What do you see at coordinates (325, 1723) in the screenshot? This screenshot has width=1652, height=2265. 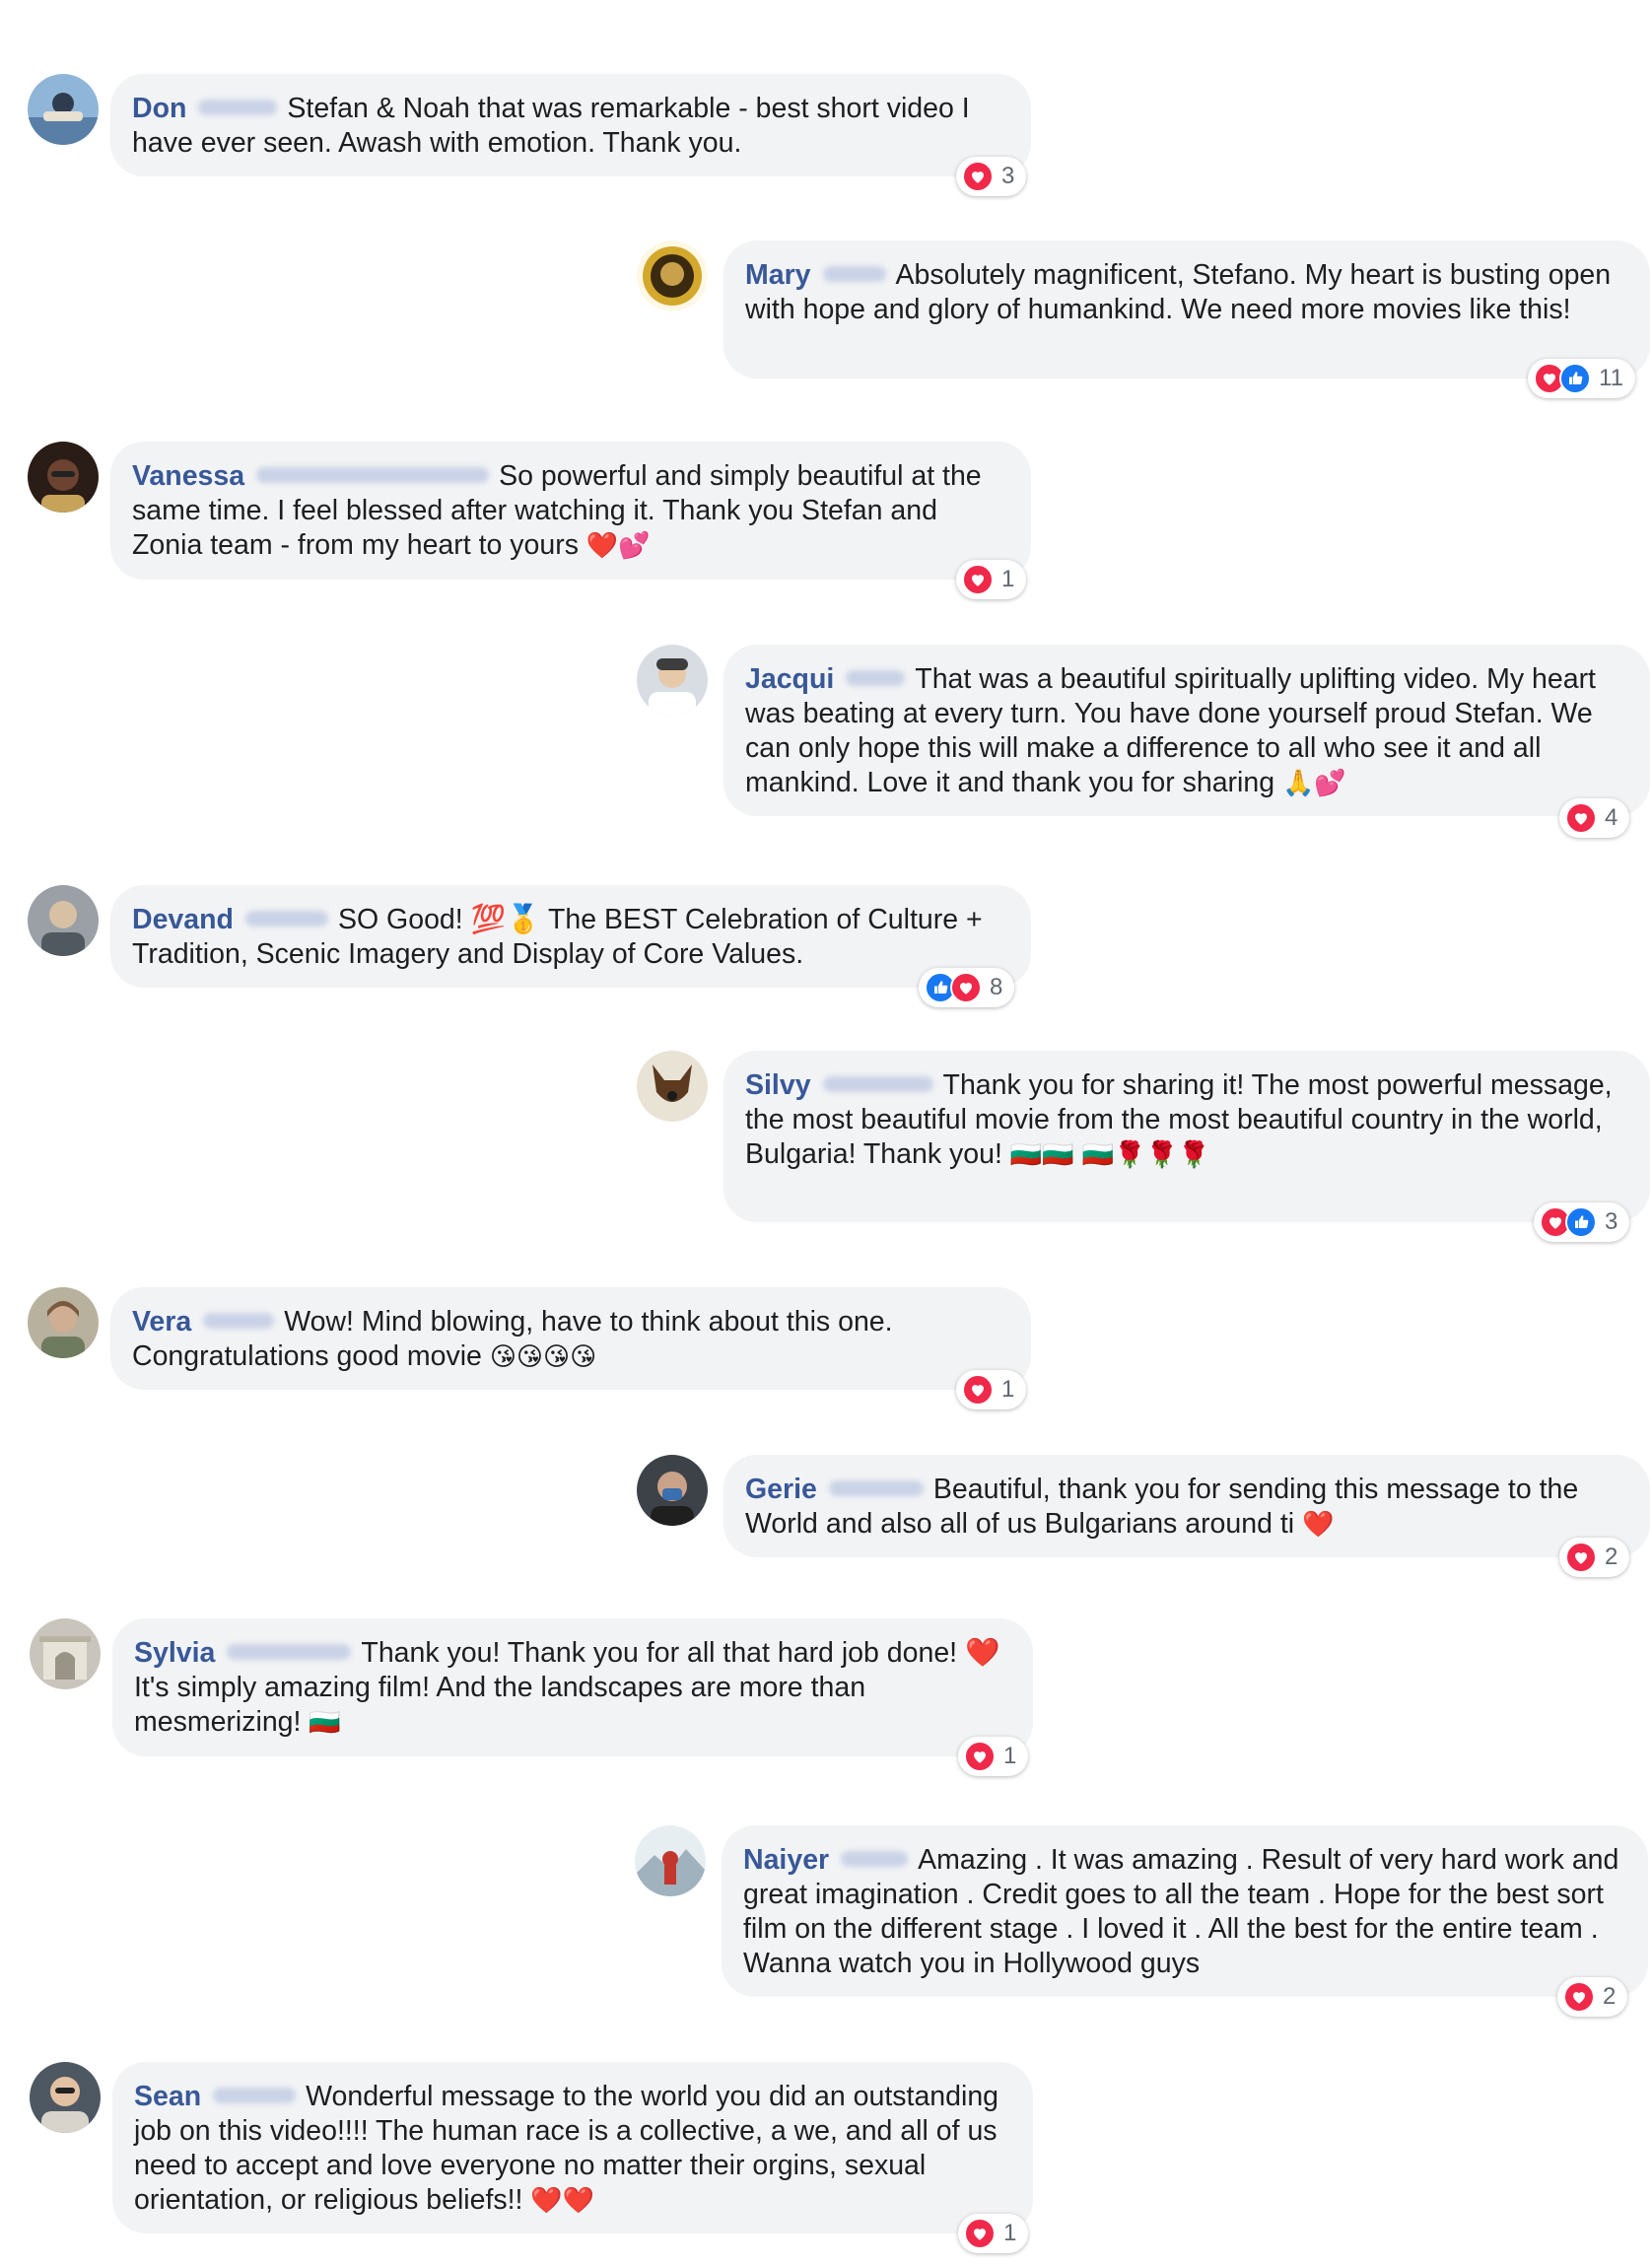 I see `emoji: 🇧🇬` at bounding box center [325, 1723].